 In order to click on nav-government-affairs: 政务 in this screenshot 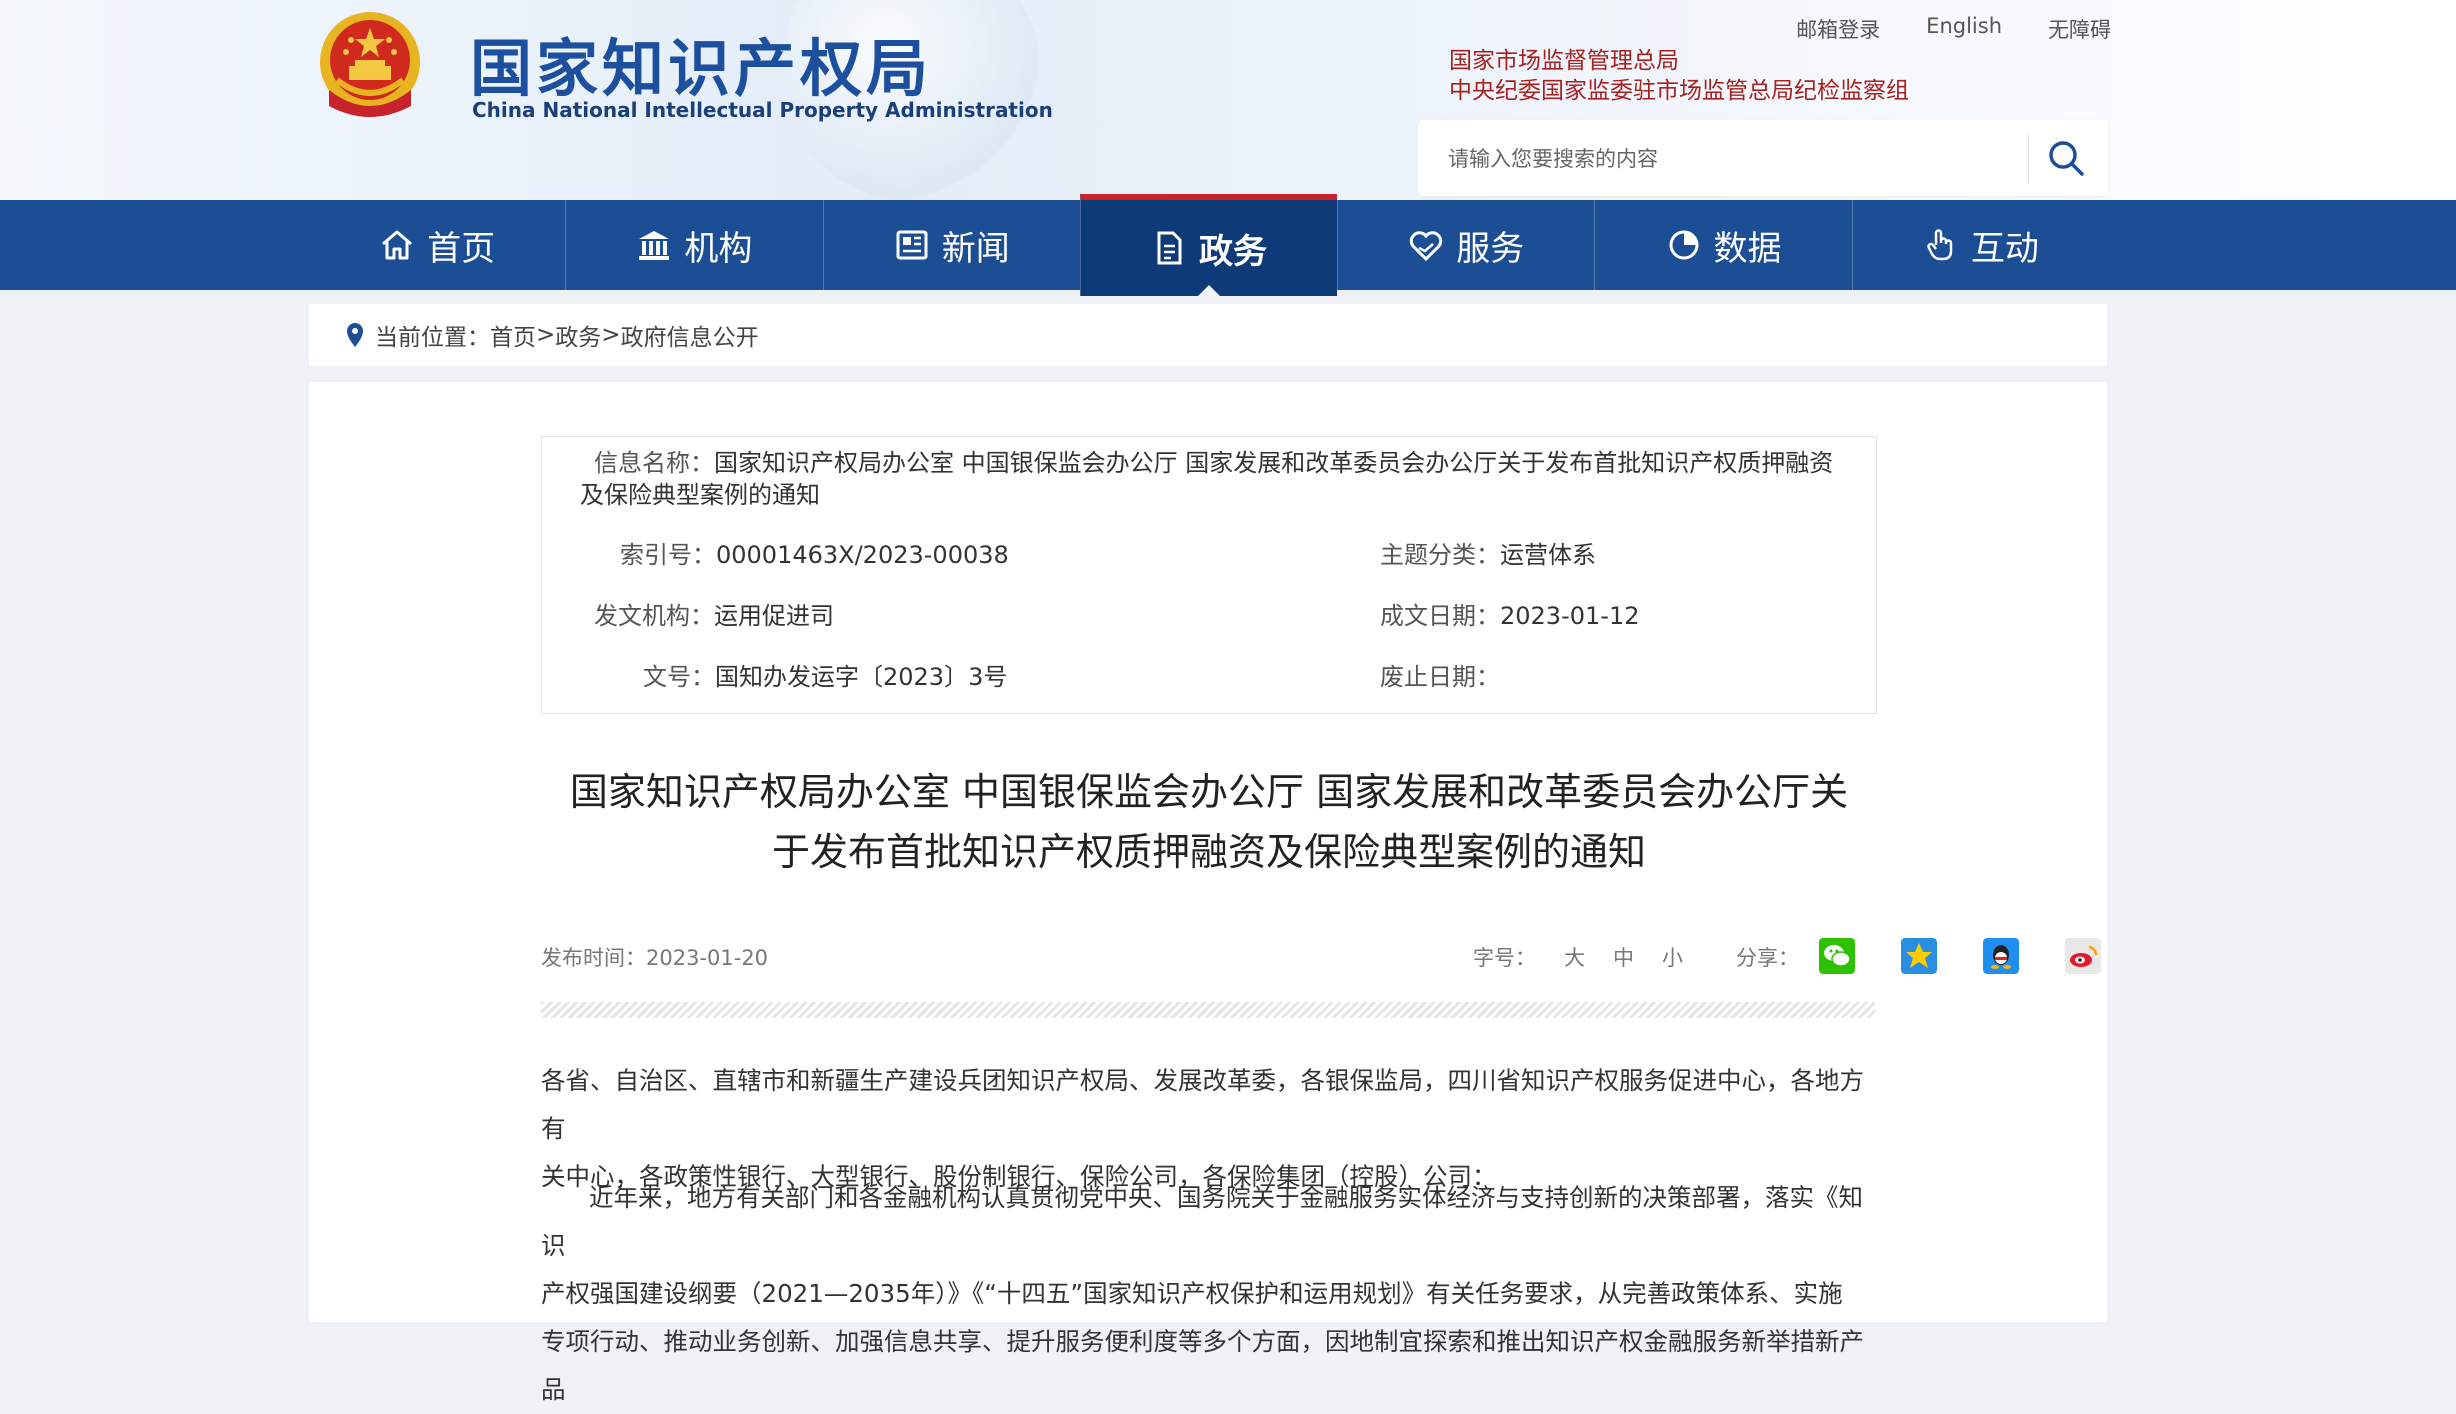, I will do `click(1208, 245)`.